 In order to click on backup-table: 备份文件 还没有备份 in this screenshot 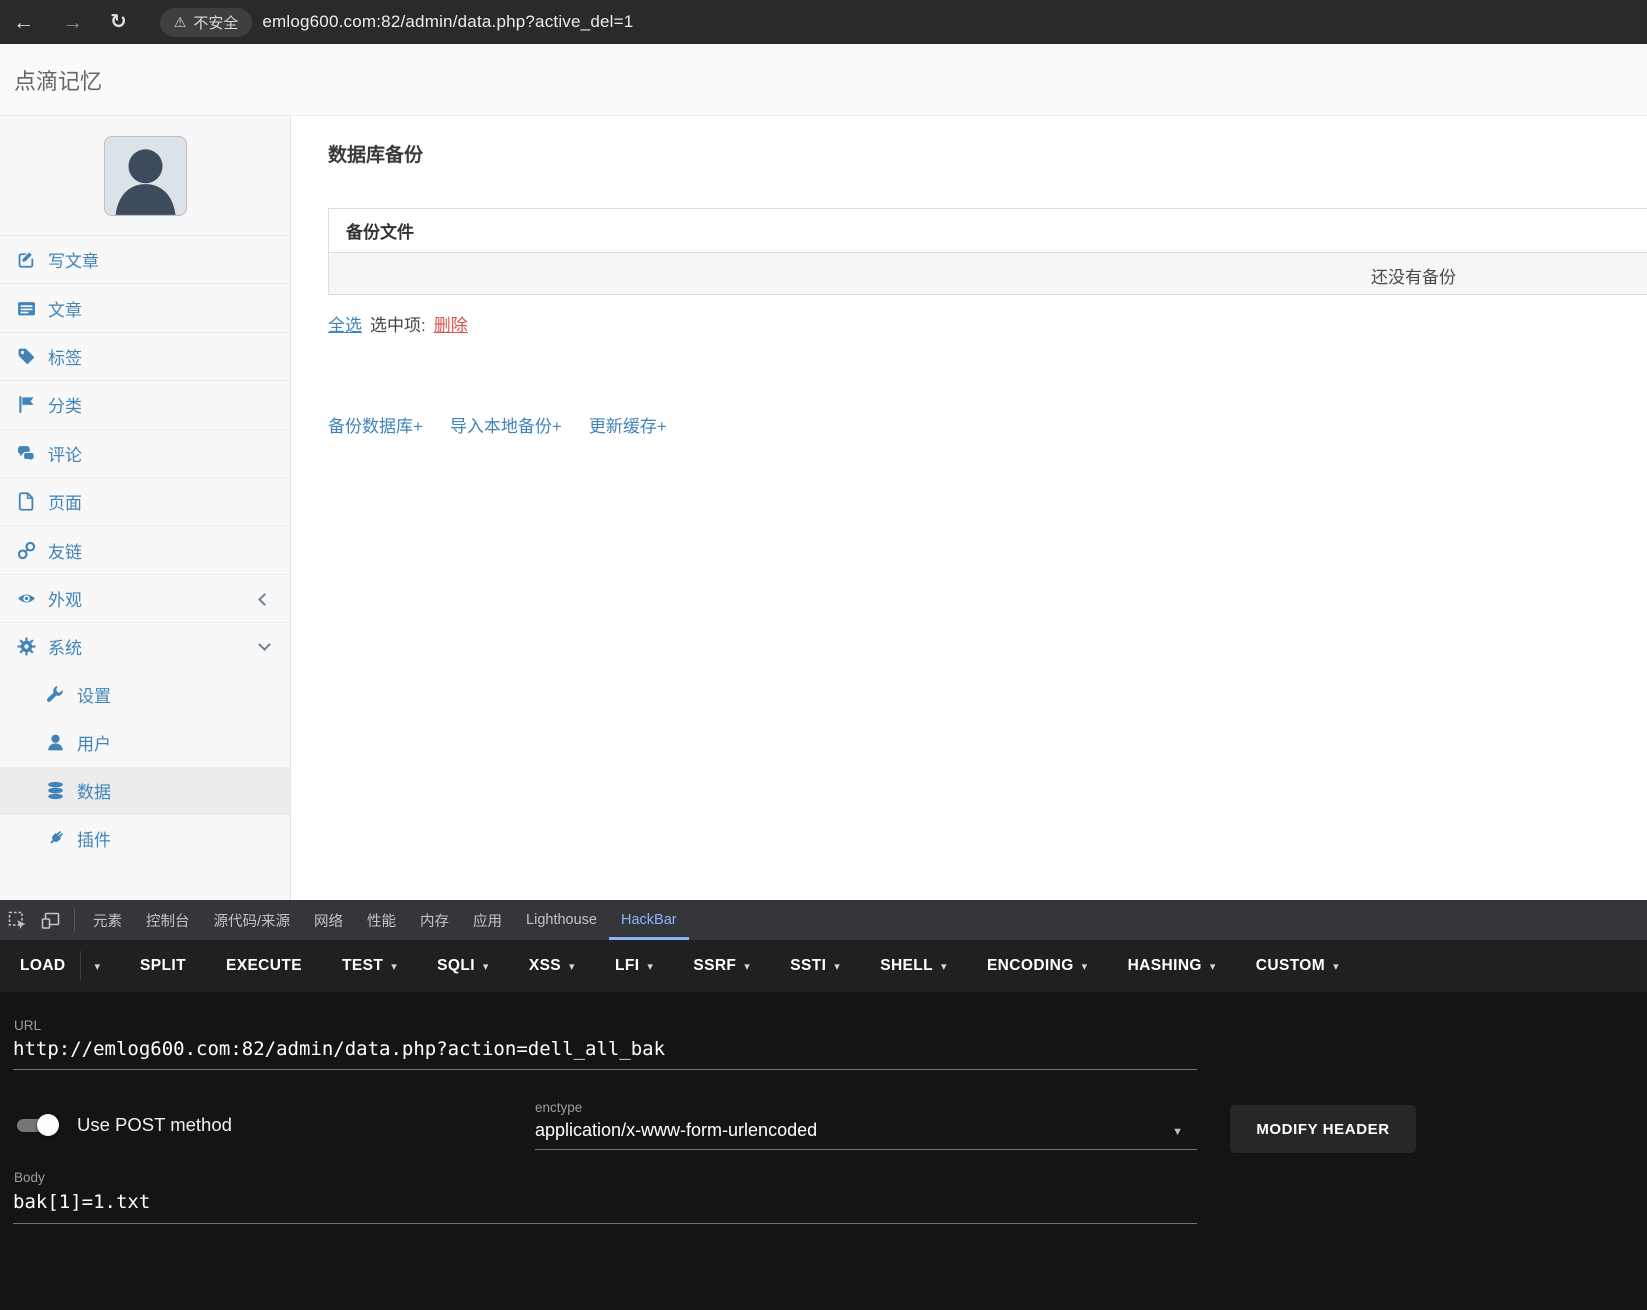, I will do `click(987, 251)`.